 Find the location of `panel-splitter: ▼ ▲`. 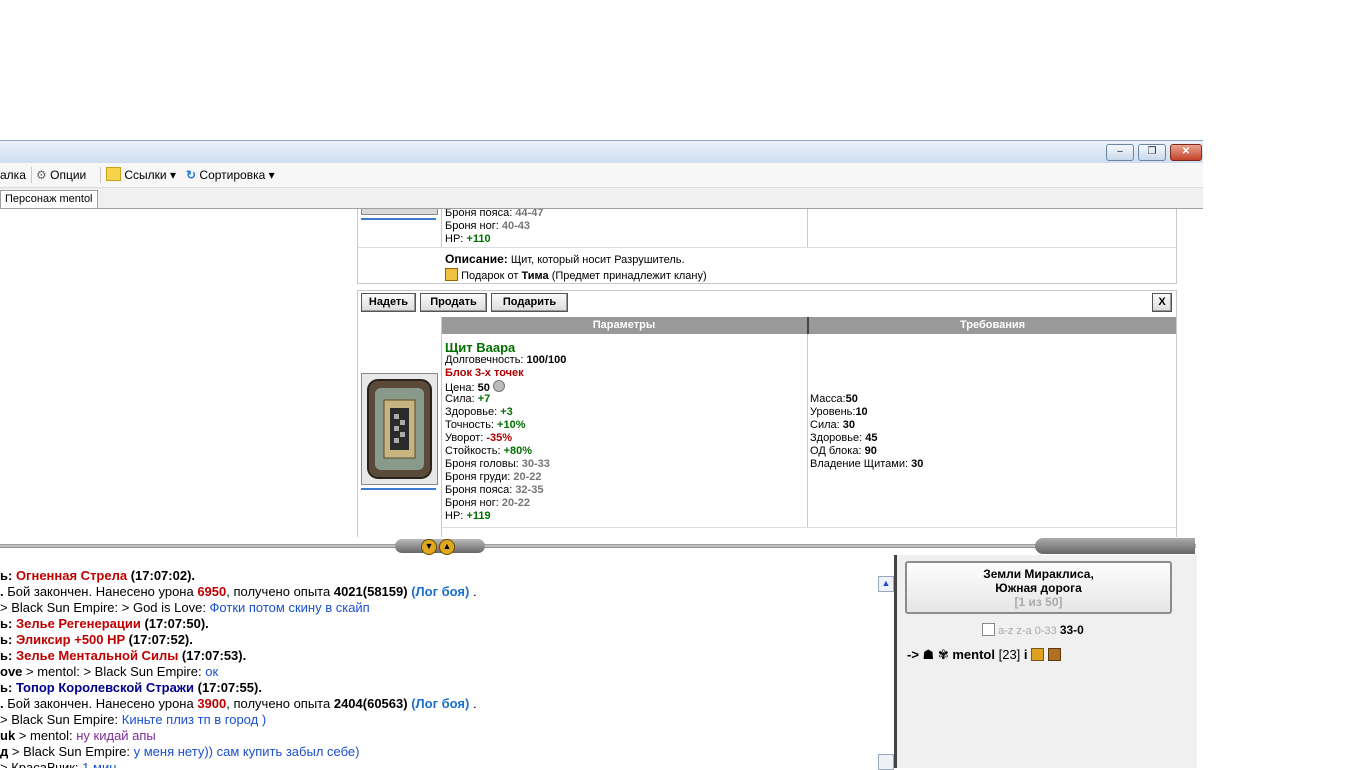

panel-splitter: ▼ ▲ is located at coordinates (601, 546).